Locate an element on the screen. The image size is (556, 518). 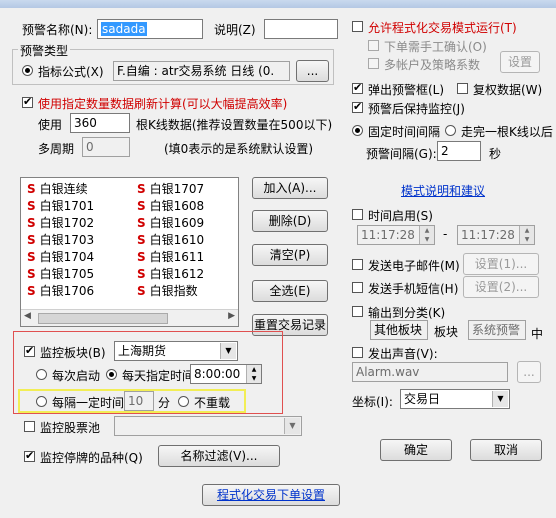
time-start-input: 11:17:28 ▲ ▼ is located at coordinates (396, 235).